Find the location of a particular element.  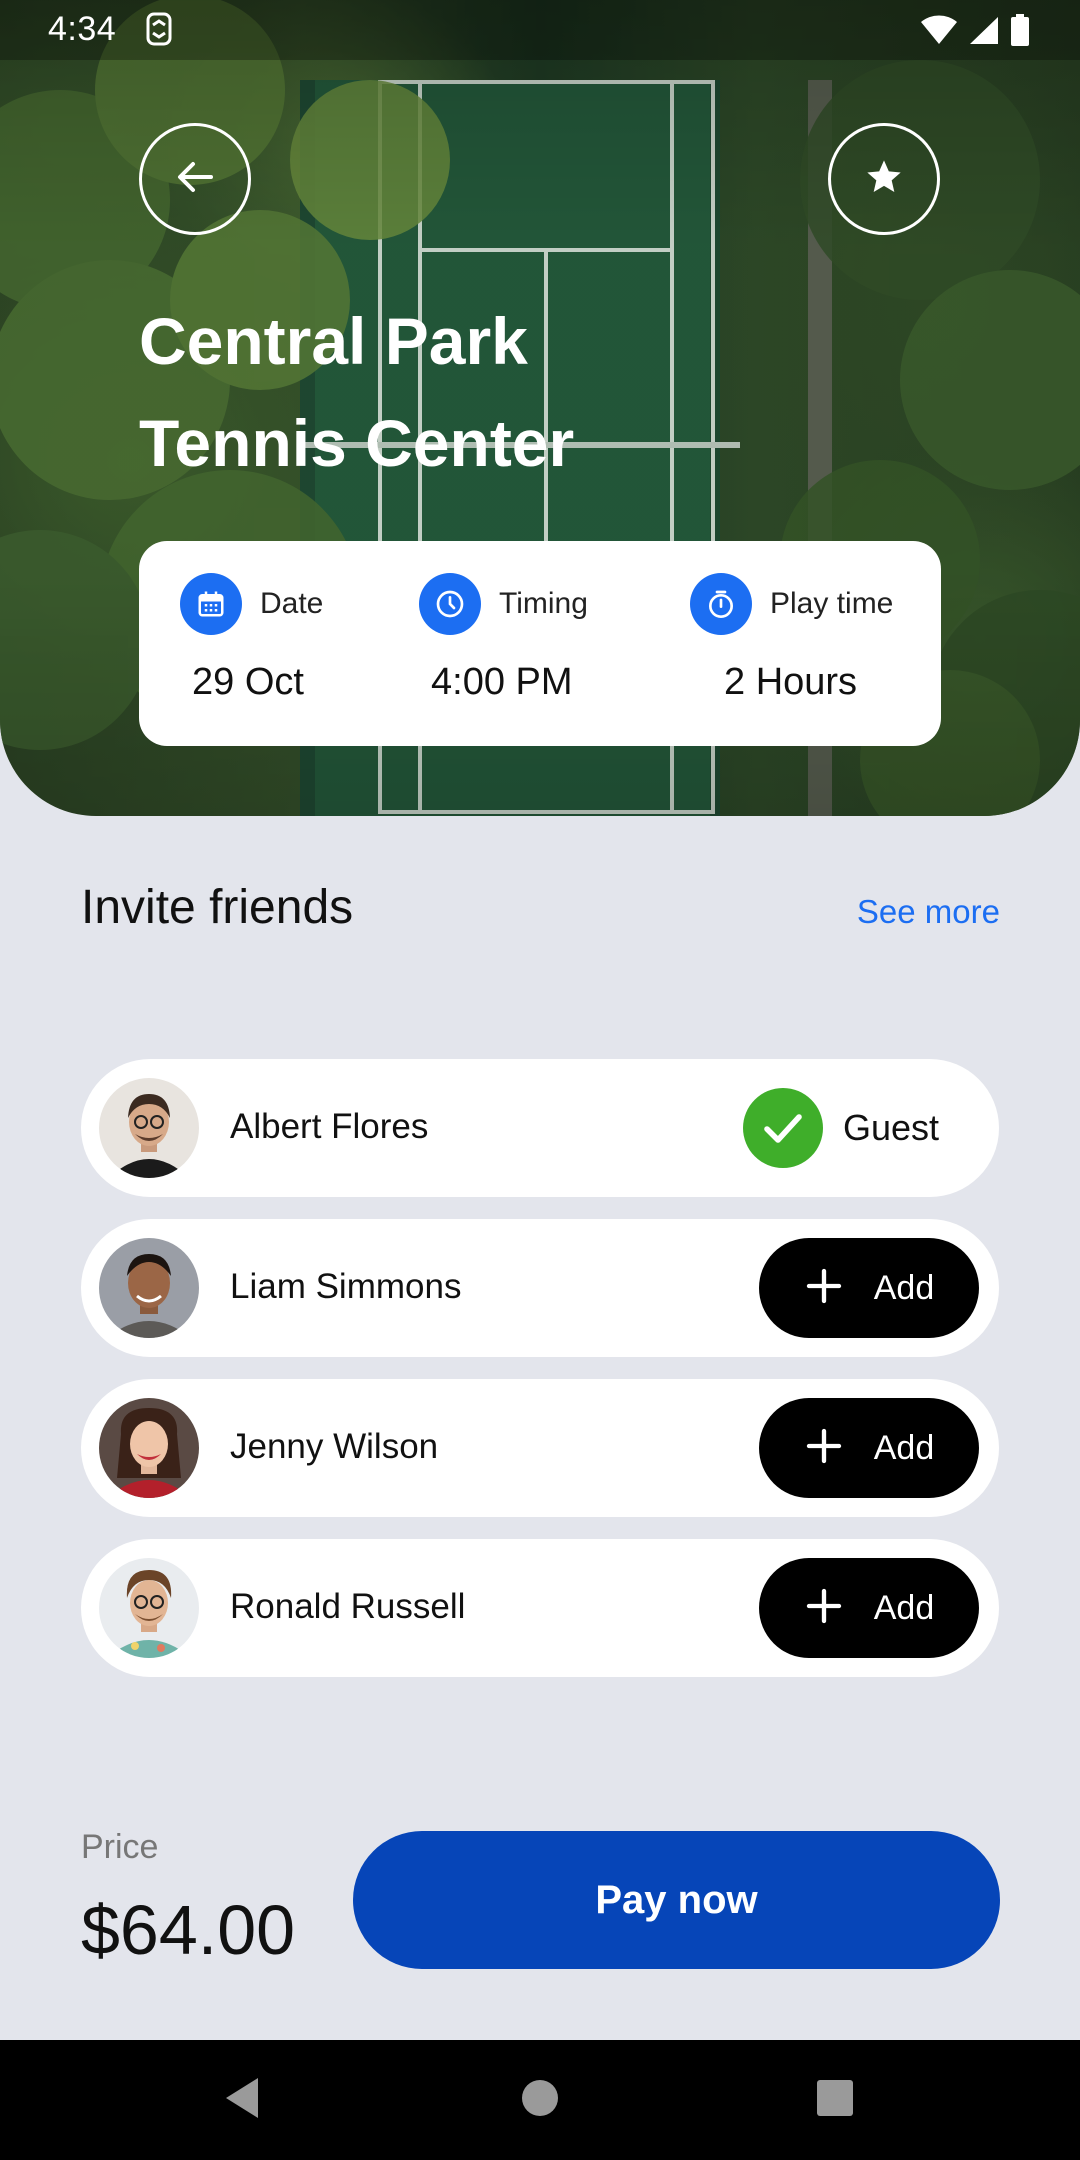

back-button is located at coordinates (195, 179).